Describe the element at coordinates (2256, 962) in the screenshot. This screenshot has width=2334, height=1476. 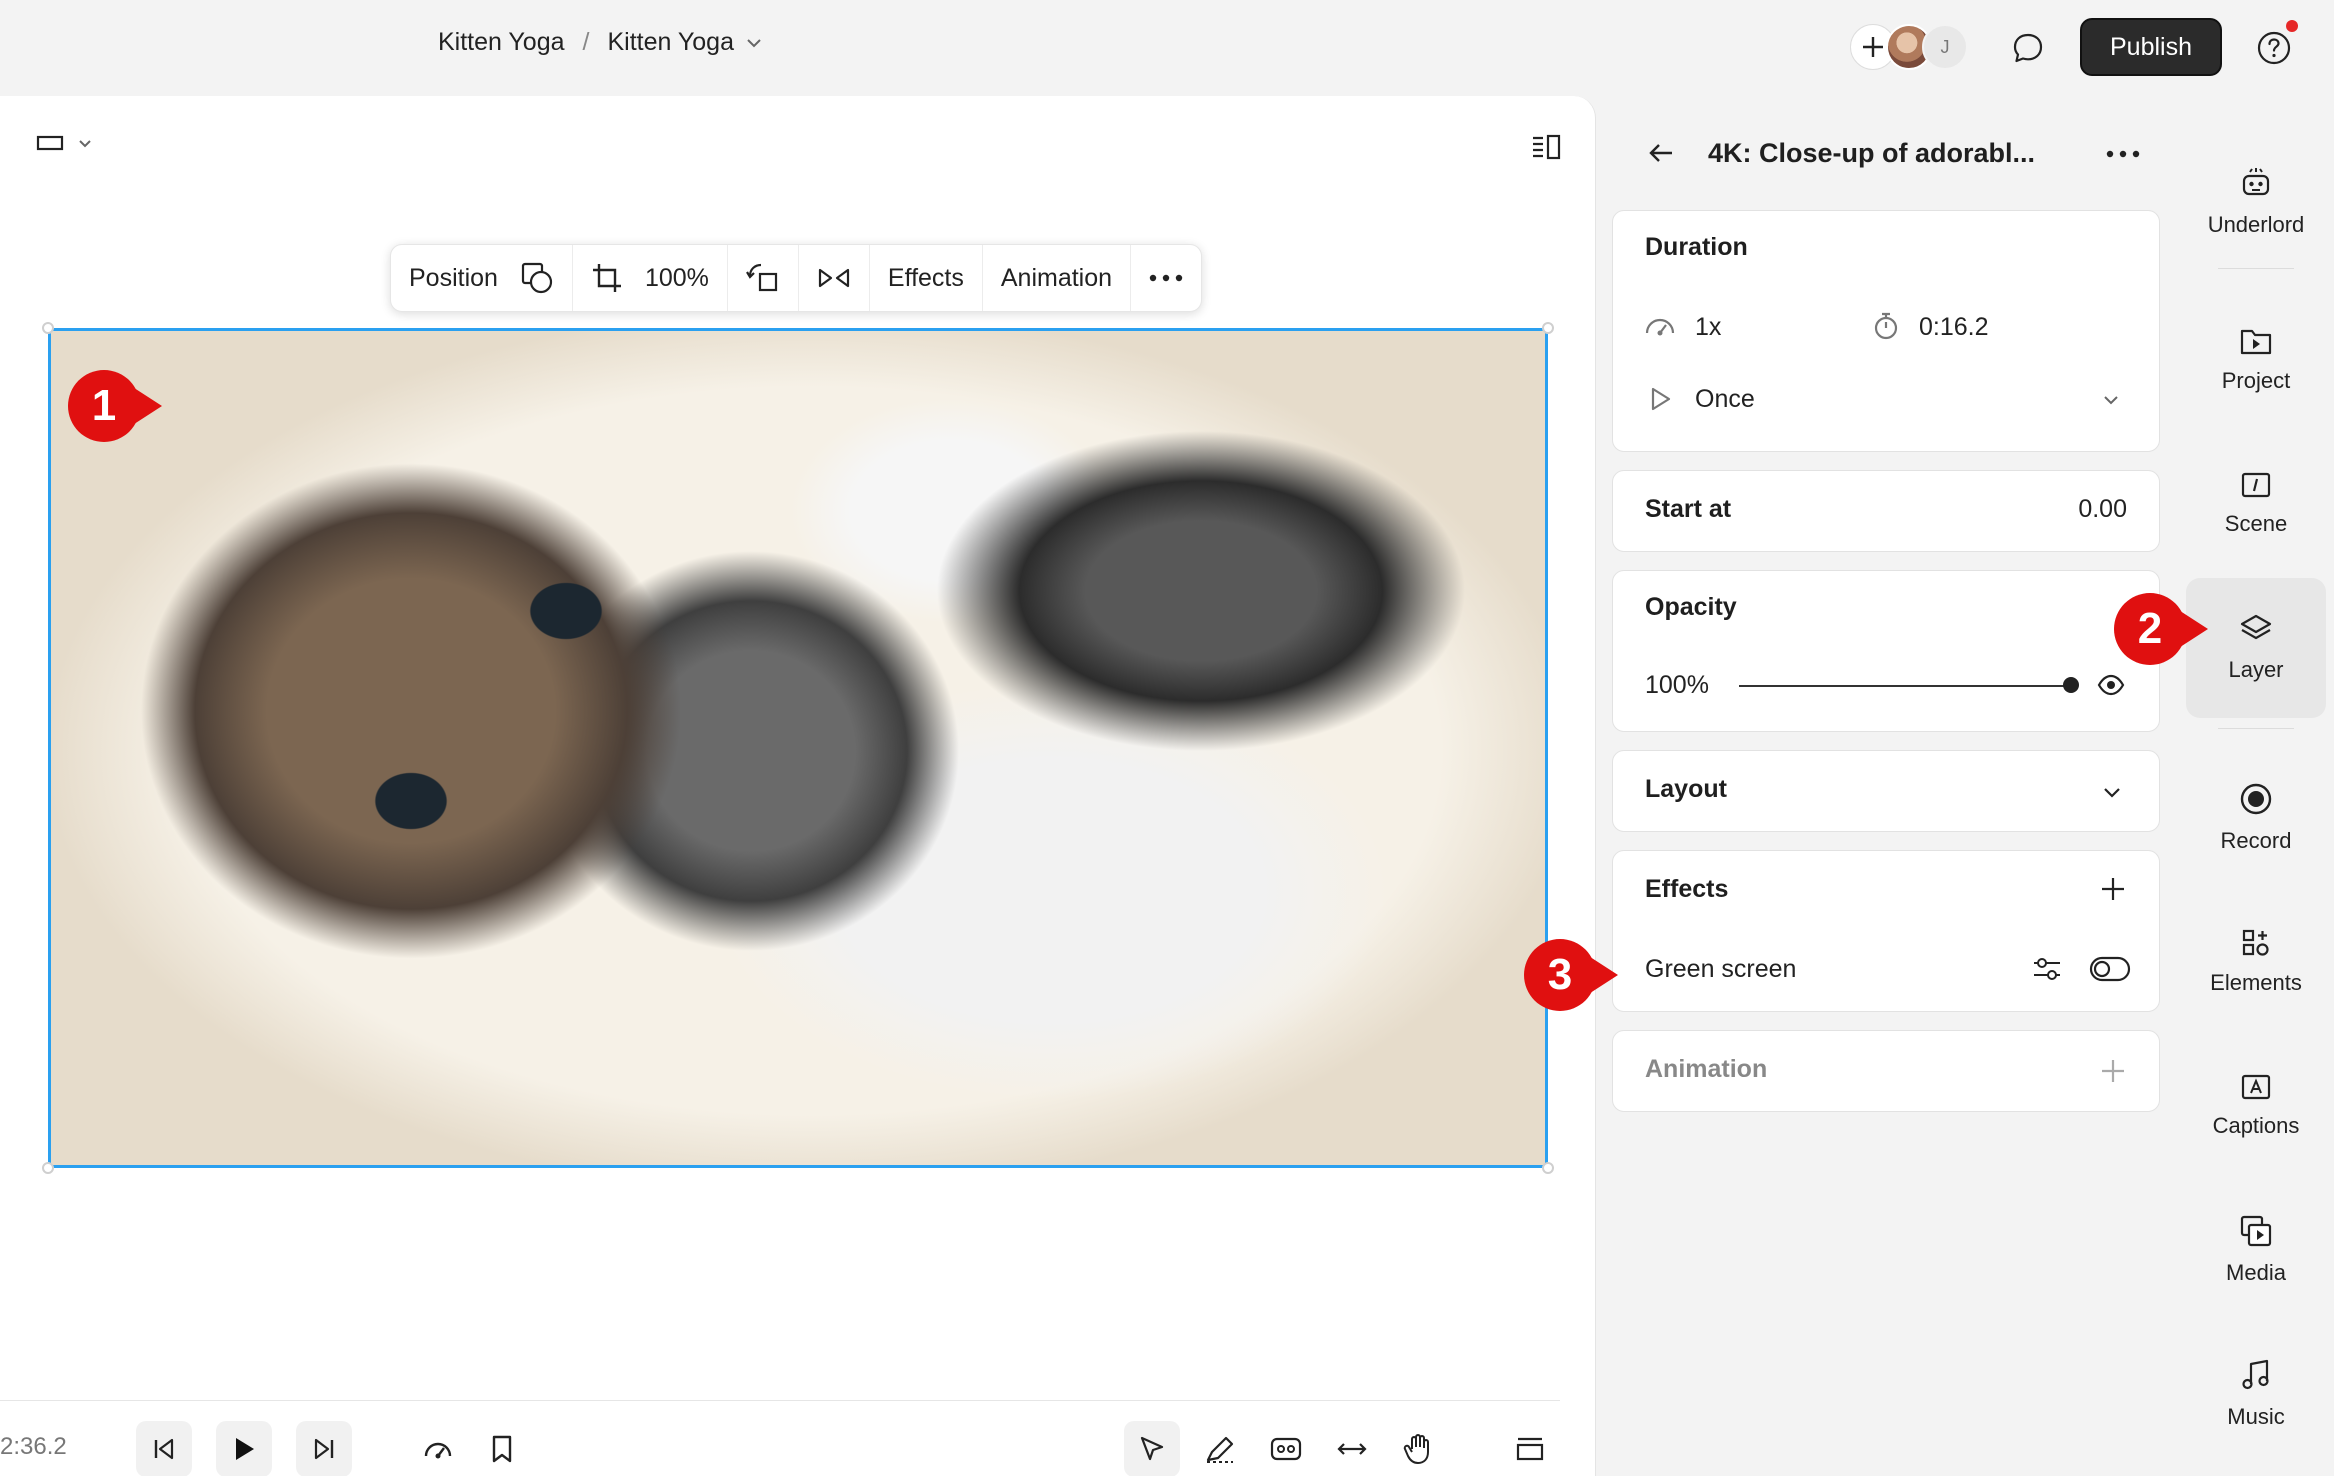
I see `rail-item-elements: Elements` at that location.